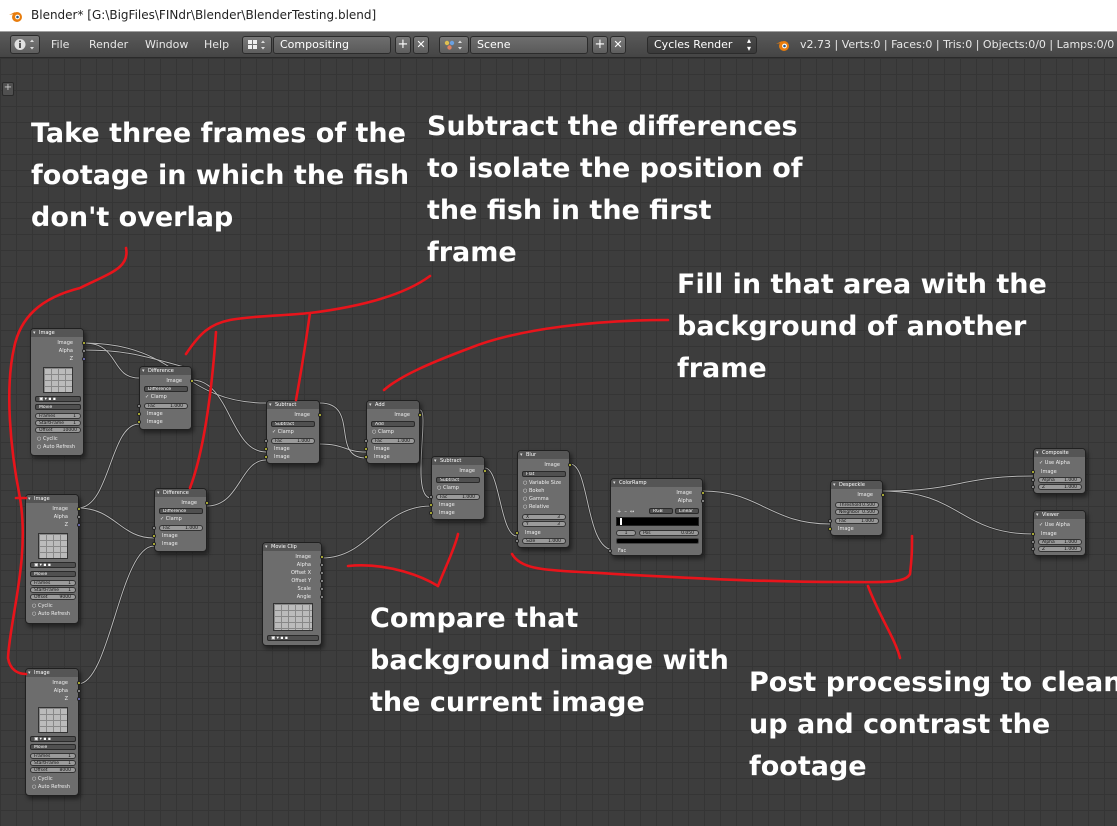 This screenshot has height=826, width=1117. Describe the element at coordinates (687, 511) in the screenshot. I see `interpolation-dropdown: Linear` at that location.